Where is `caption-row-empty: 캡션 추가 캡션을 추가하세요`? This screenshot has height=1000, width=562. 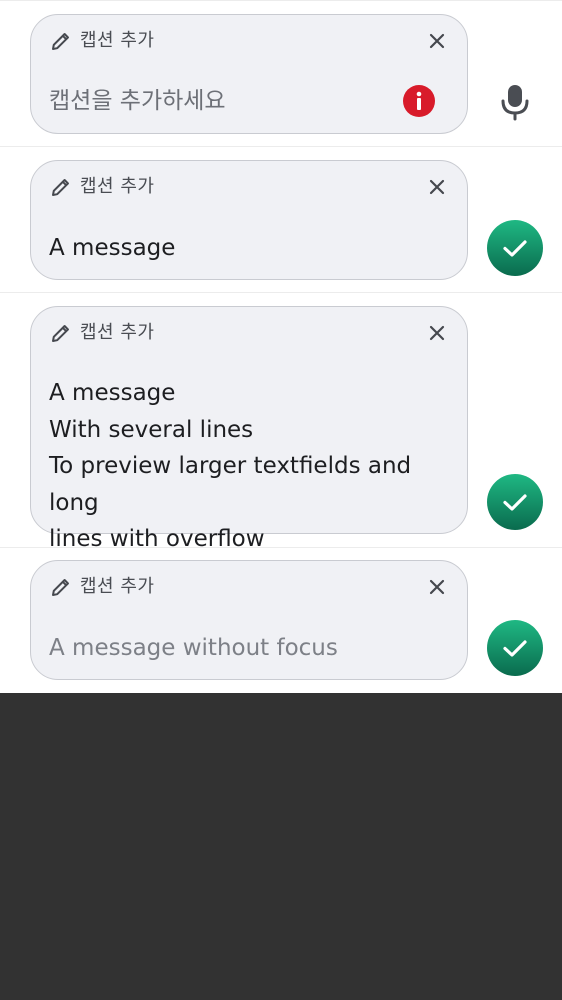 caption-row-empty: 캡션 추가 캡션을 추가하세요 is located at coordinates (281, 74).